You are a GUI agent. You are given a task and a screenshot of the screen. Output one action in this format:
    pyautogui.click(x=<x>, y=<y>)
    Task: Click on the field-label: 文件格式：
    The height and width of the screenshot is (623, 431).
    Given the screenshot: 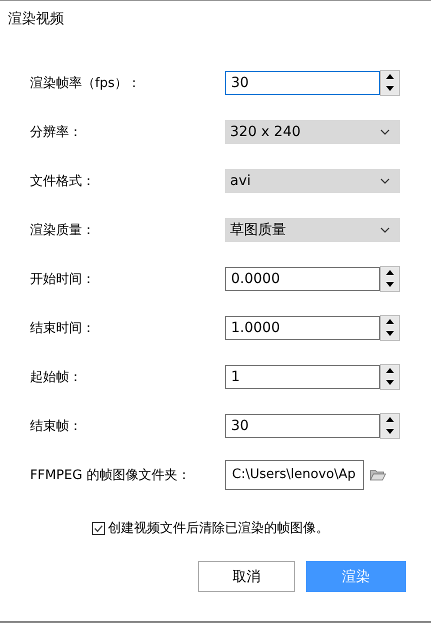 What is the action you would take?
    pyautogui.click(x=63, y=181)
    